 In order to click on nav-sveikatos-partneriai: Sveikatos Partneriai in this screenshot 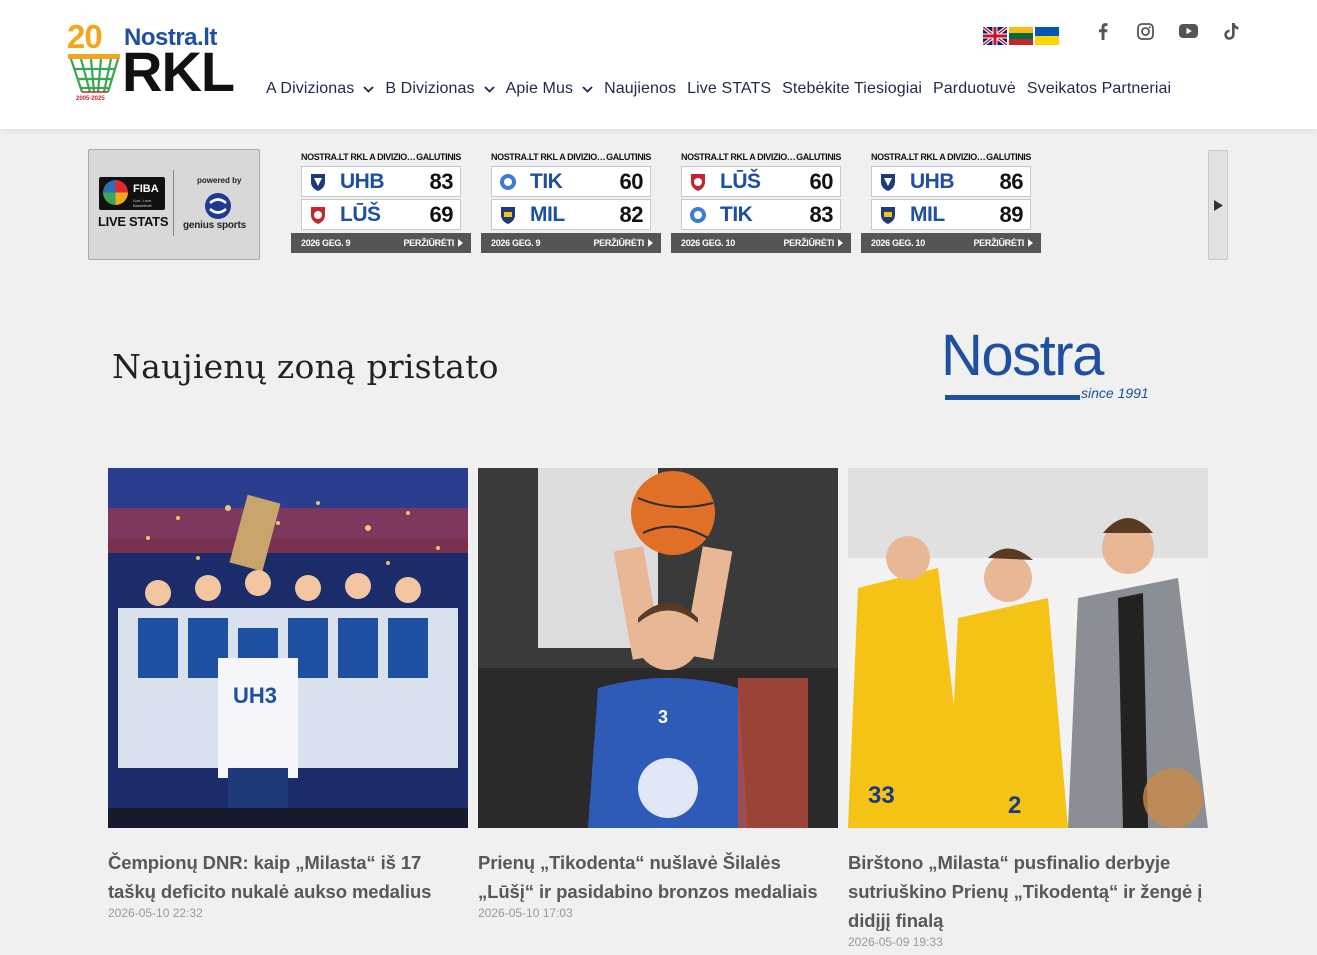, I will do `click(1099, 89)`.